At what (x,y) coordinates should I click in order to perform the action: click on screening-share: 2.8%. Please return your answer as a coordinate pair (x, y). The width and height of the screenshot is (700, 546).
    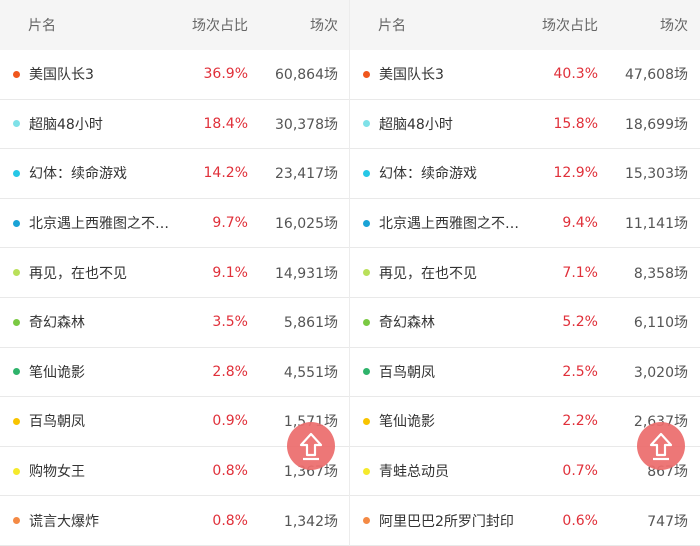
    Looking at the image, I should click on (230, 371).